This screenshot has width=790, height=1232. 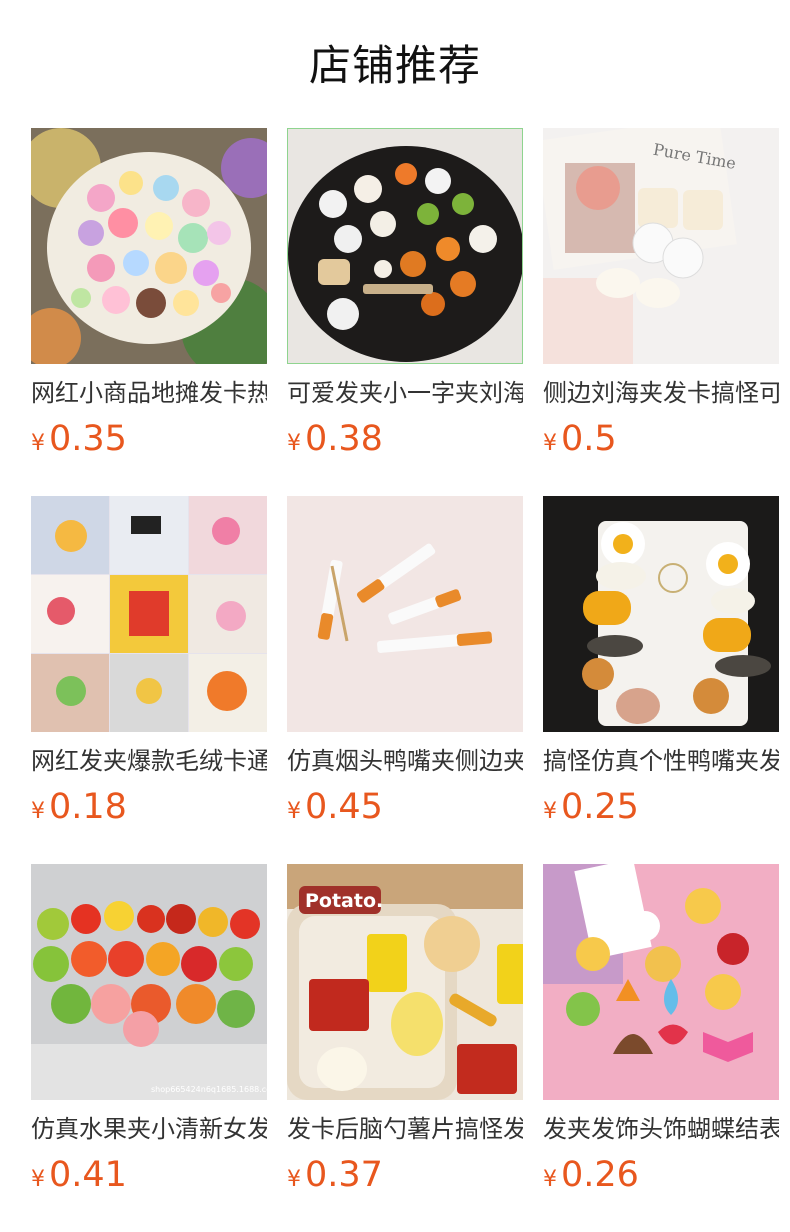 I want to click on product-price: ¥0.38, so click(x=405, y=439).